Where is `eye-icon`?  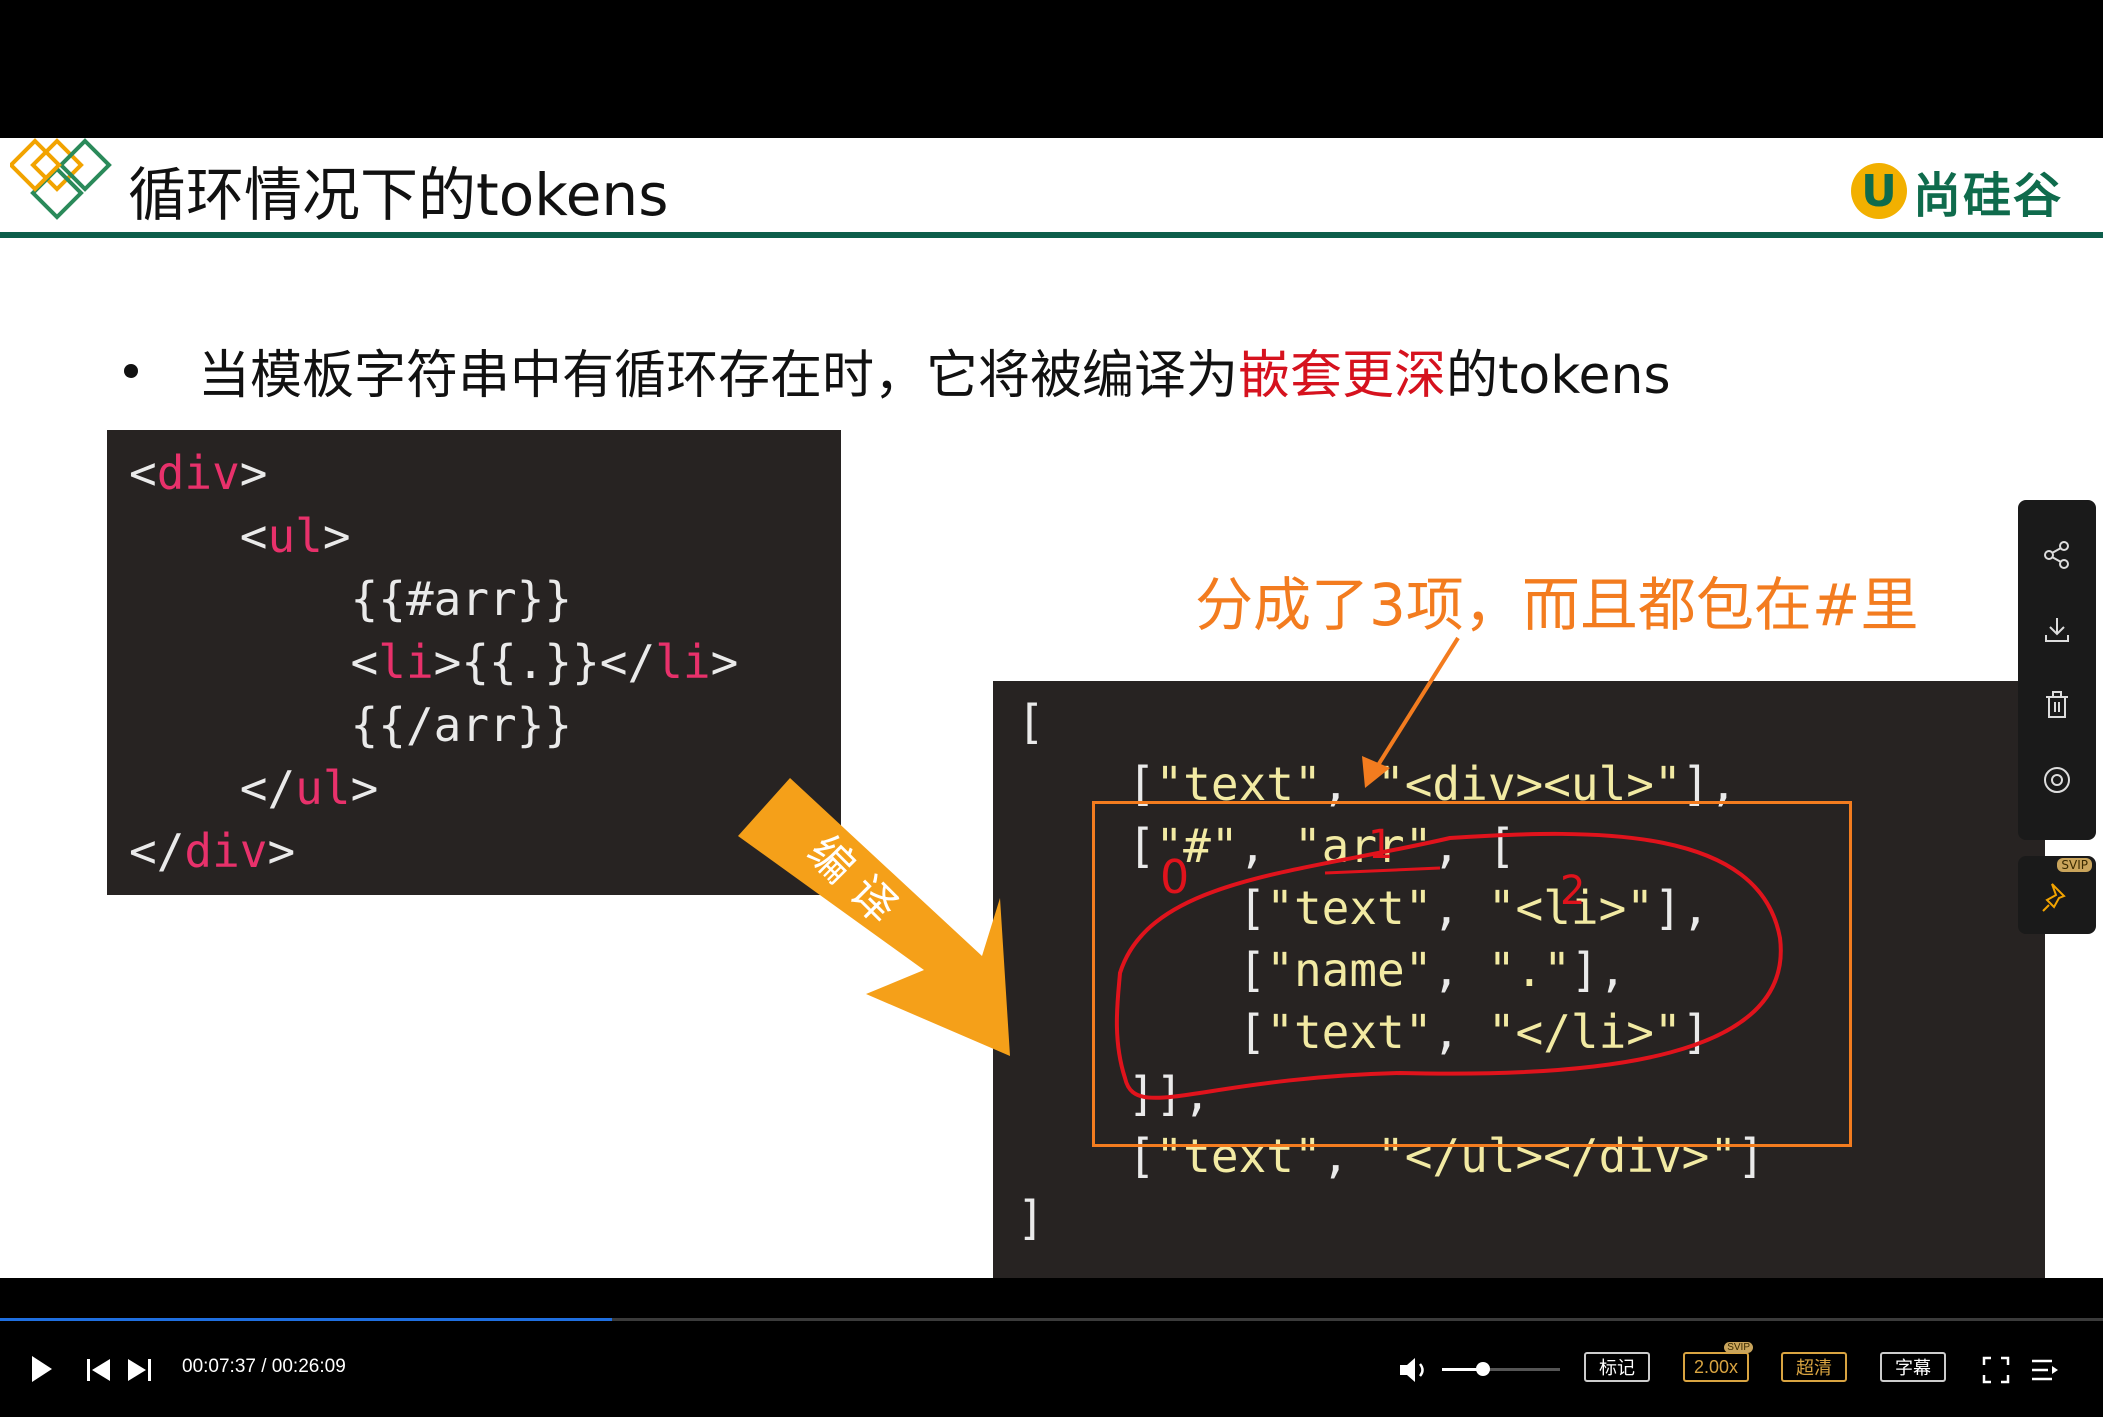
eye-icon is located at coordinates (2057, 780).